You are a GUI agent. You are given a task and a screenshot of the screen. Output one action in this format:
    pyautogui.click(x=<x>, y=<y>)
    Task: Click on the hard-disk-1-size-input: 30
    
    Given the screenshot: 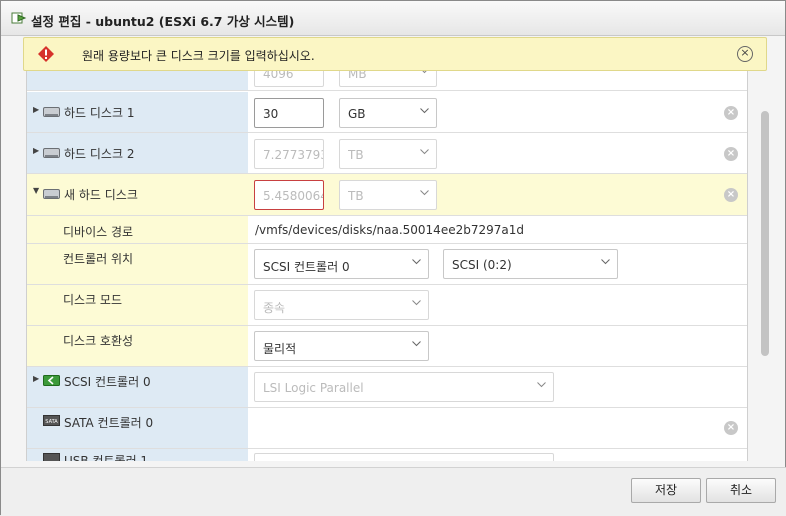 What is the action you would take?
    pyautogui.click(x=289, y=113)
    